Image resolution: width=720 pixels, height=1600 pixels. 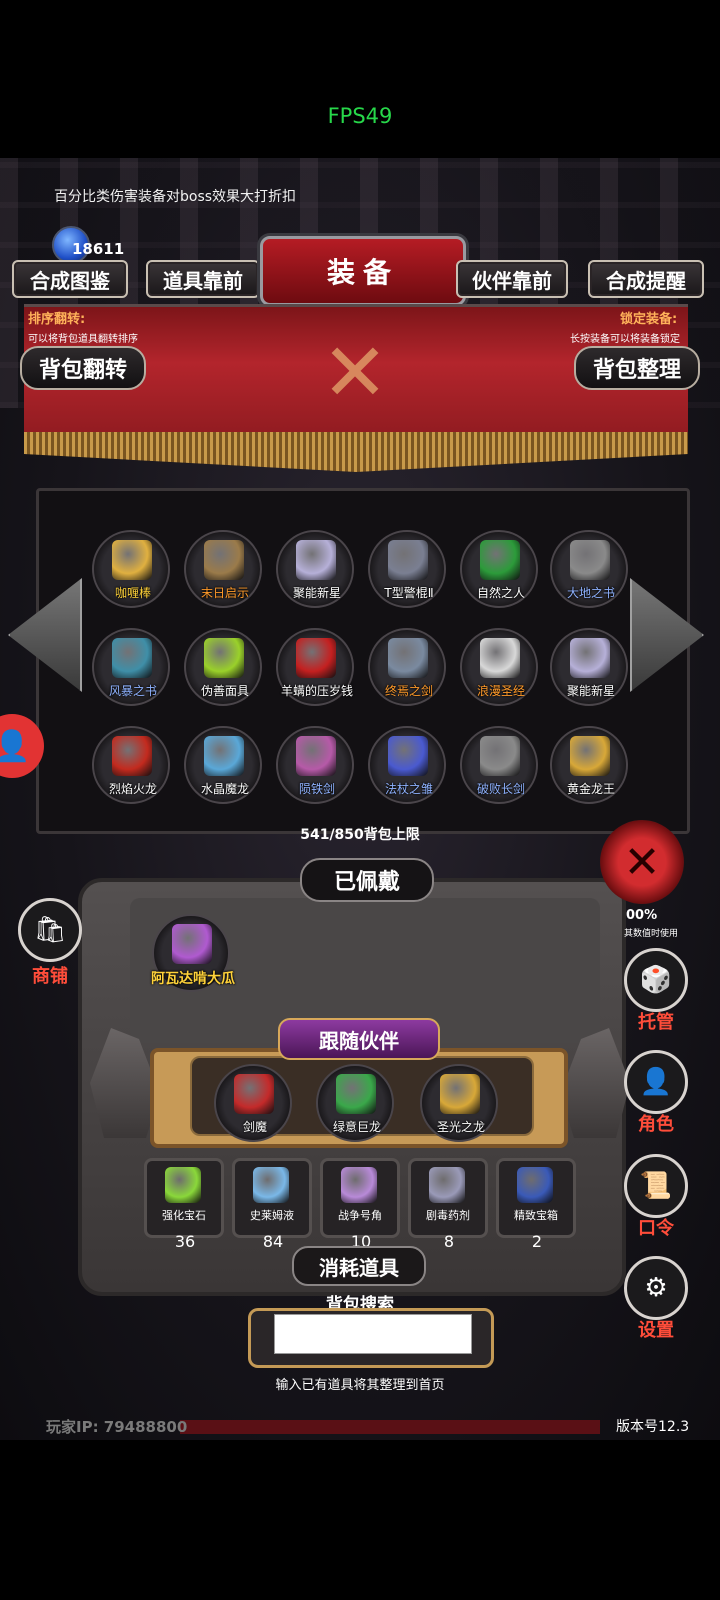 What do you see at coordinates (184, 1198) in the screenshot?
I see `consumable-item: 强化宝石` at bounding box center [184, 1198].